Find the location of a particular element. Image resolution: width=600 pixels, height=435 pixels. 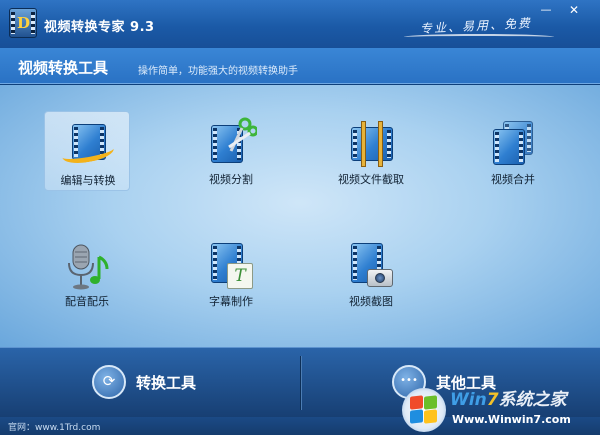

tab-label: 转换工具 is located at coordinates (166, 383).